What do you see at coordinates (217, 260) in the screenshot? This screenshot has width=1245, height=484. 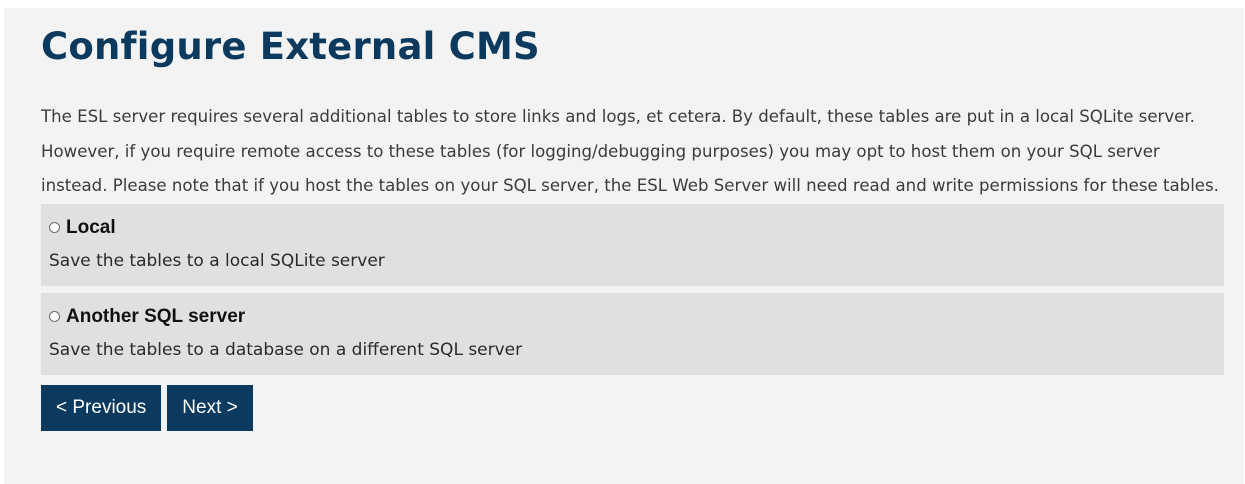 I see `option-local-description: Save the tables to a local SQLite server` at bounding box center [217, 260].